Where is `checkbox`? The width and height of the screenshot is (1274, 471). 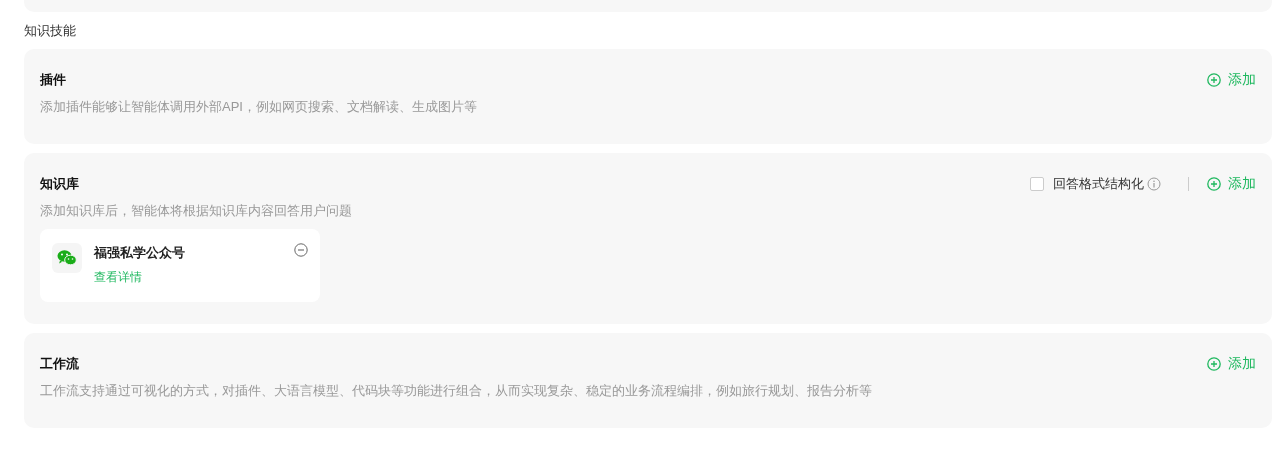
checkbox is located at coordinates (1037, 184).